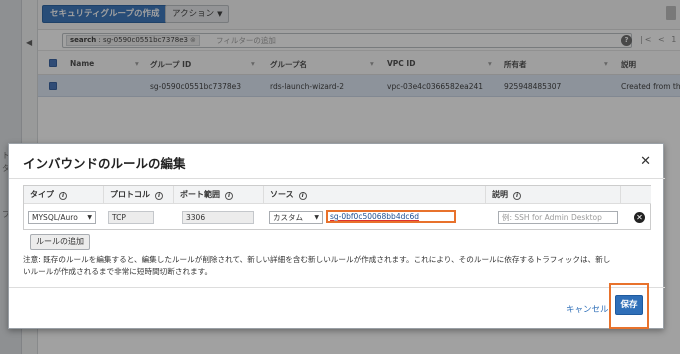 The image size is (680, 354). I want to click on protocol-field: TCP, so click(131, 217).